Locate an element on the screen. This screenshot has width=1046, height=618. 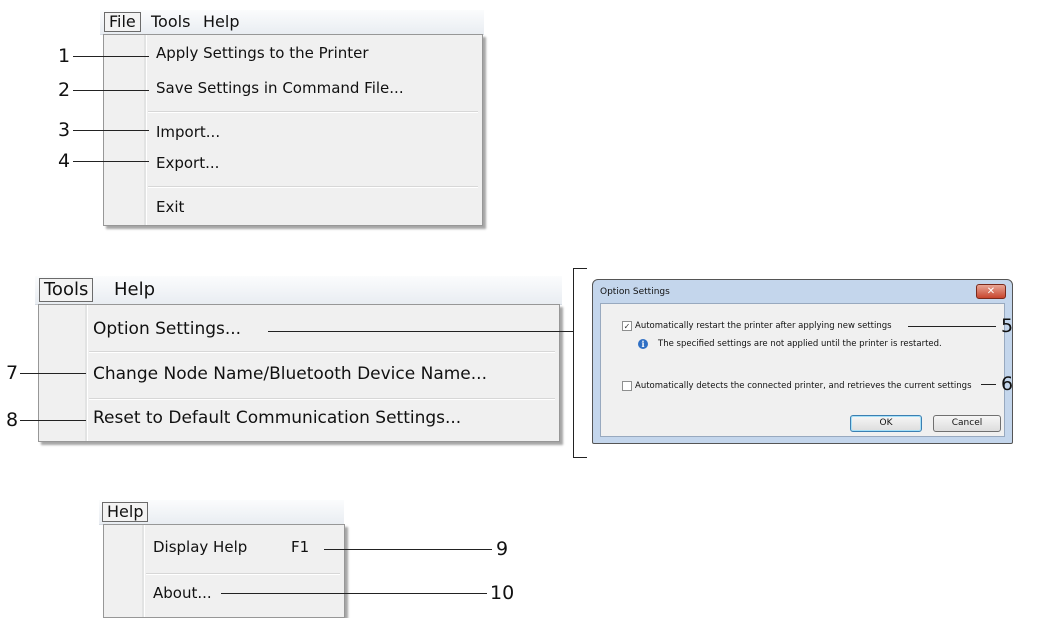
menu-item-apply-settings: Apply Settings to the Printer is located at coordinates (293, 55).